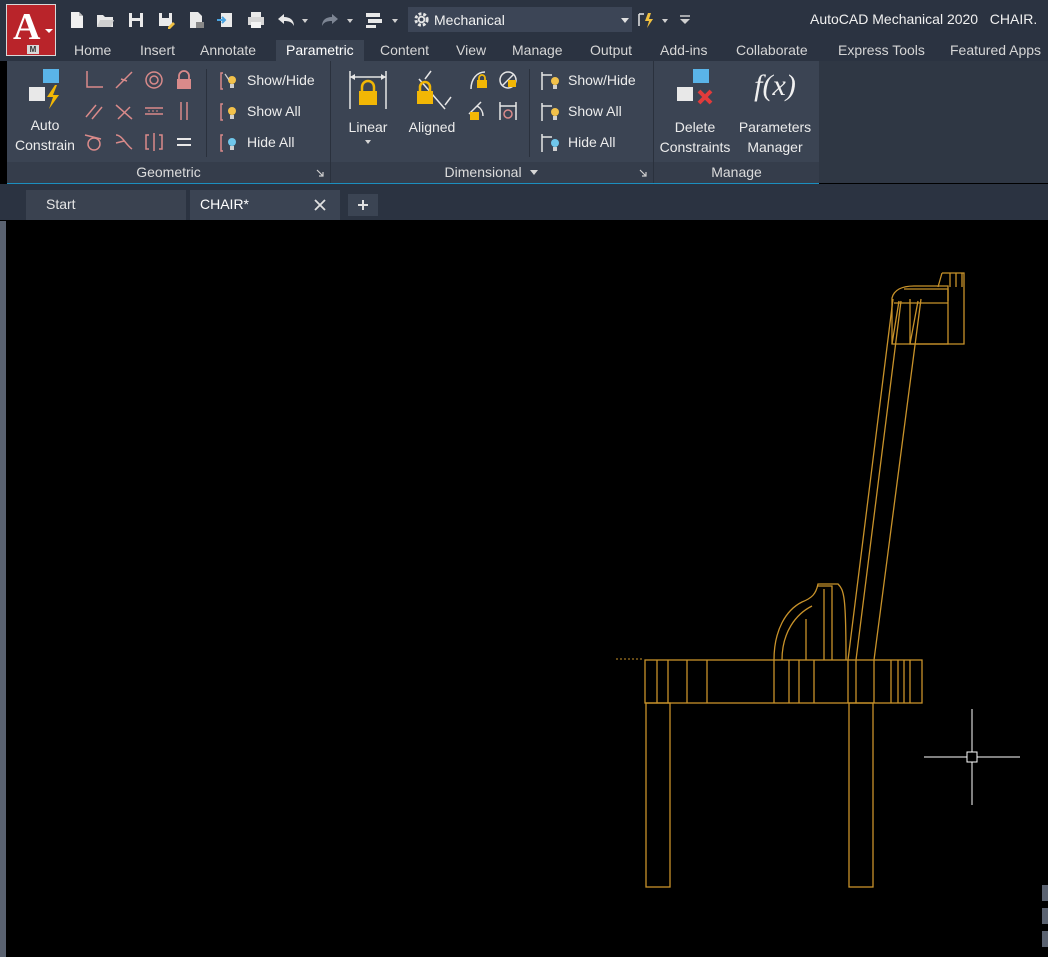 This screenshot has width=1048, height=957. I want to click on delete-constraints-label-2: Constraints, so click(695, 147).